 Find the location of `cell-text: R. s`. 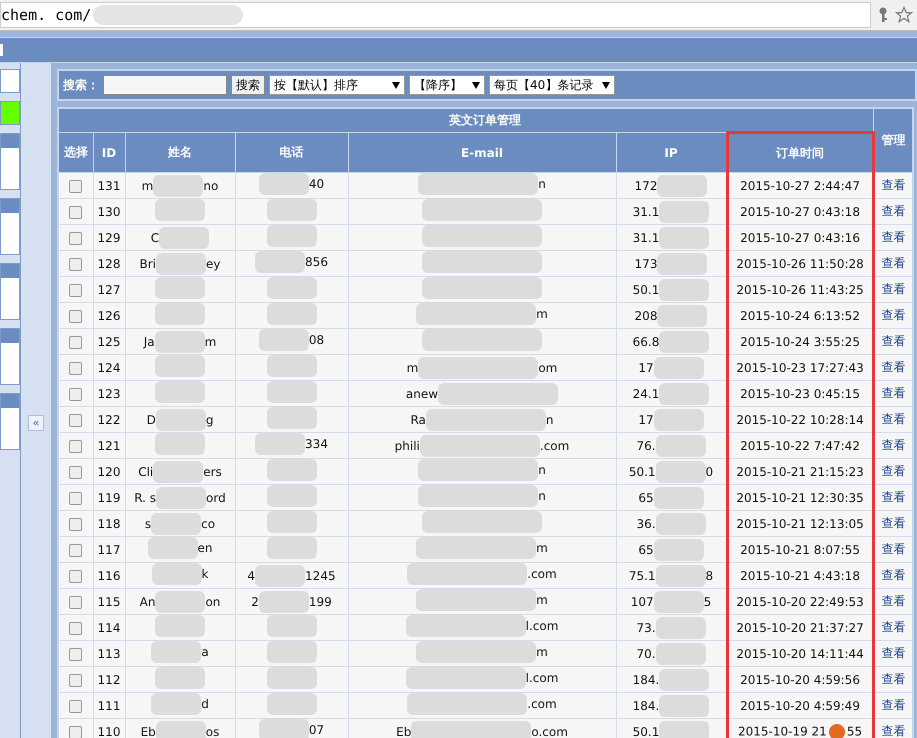

cell-text: R. s is located at coordinates (145, 497).